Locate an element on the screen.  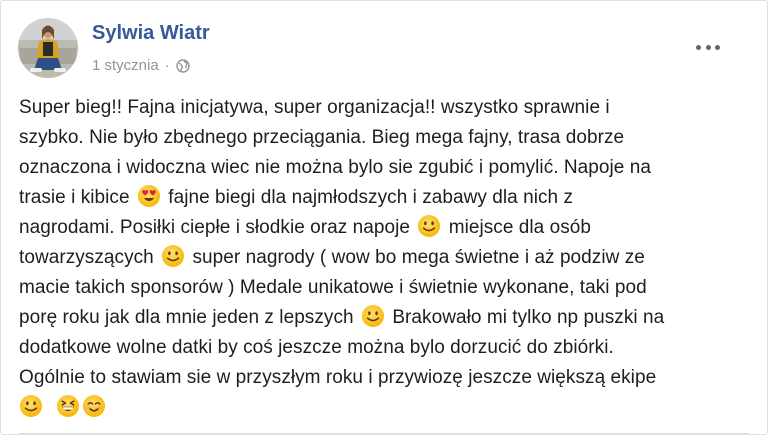
globe-icon is located at coordinates (183, 65).